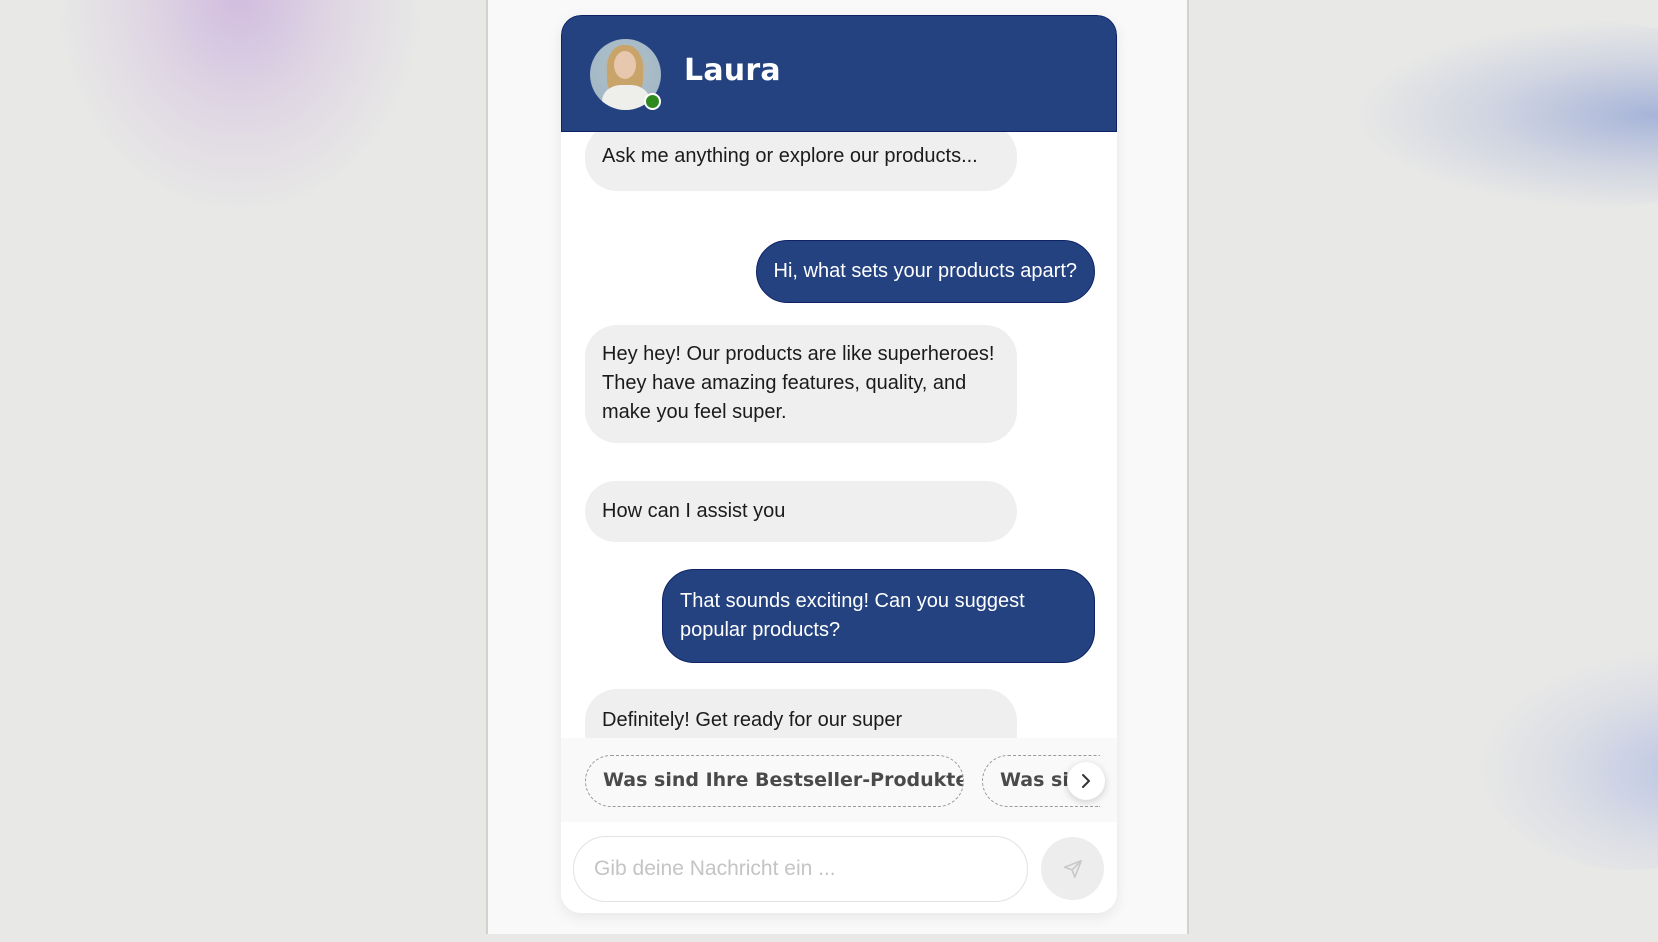 This screenshot has width=1658, height=942. I want to click on online-status-indicator, so click(652, 101).